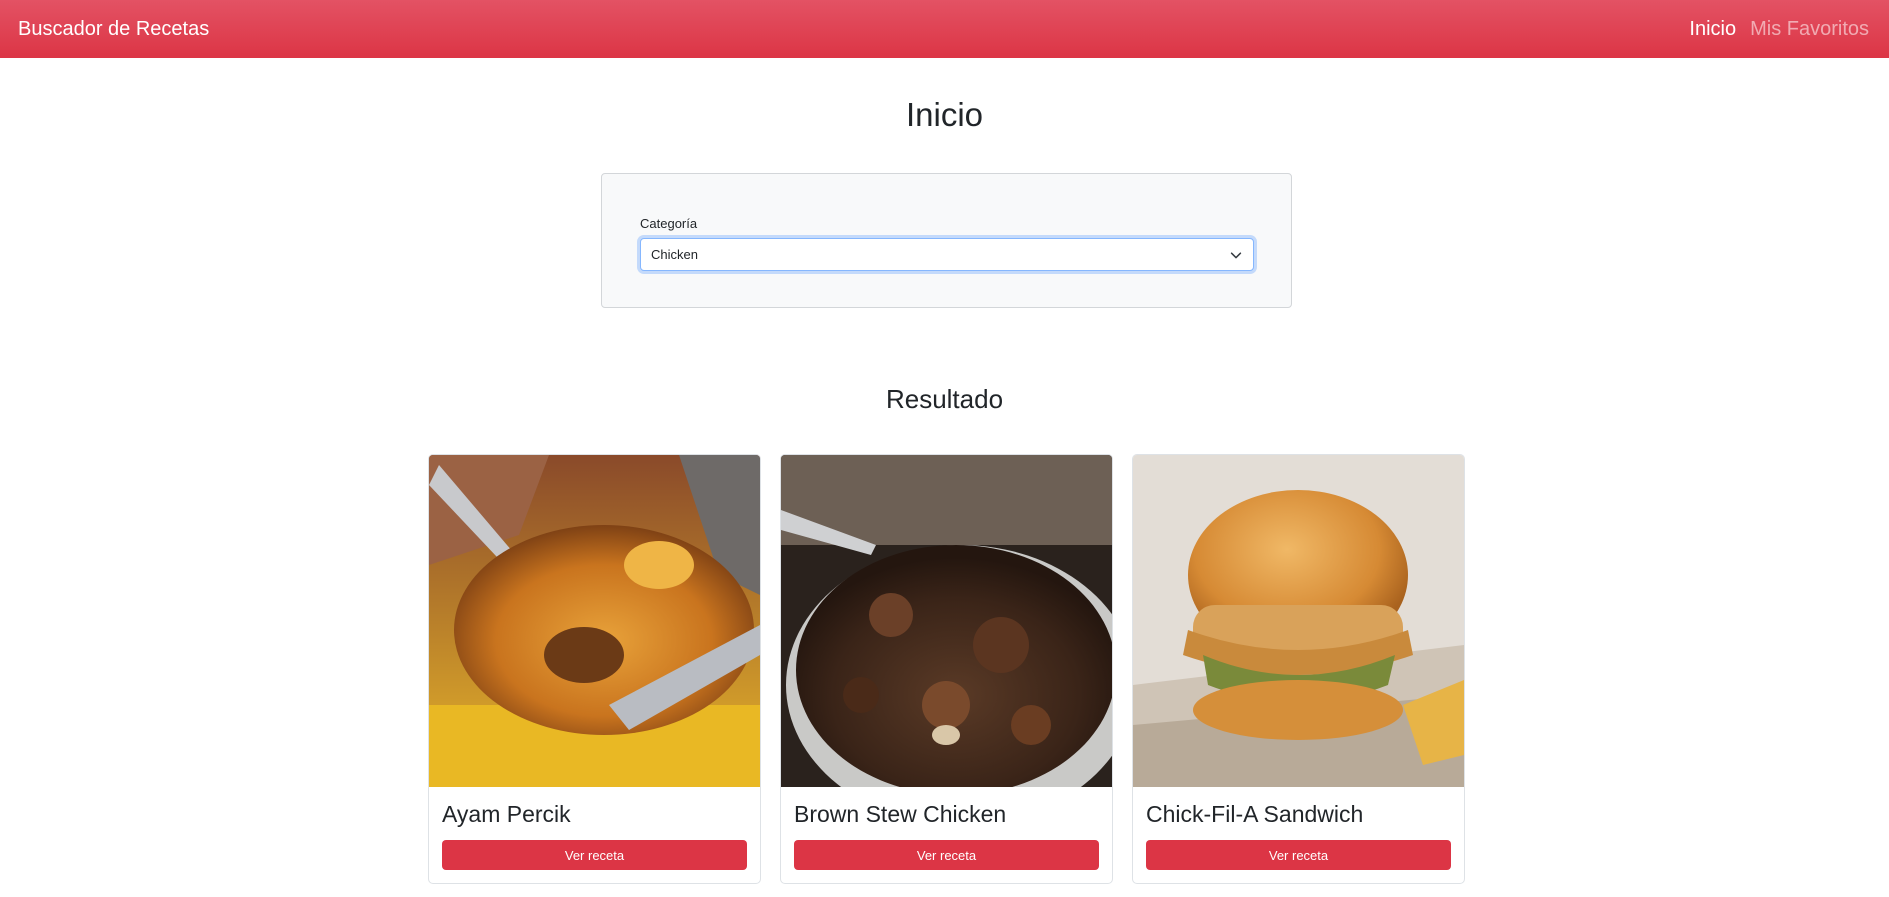 The image size is (1889, 897). What do you see at coordinates (506, 814) in the screenshot?
I see `recipe-card-title: Ayam Percik` at bounding box center [506, 814].